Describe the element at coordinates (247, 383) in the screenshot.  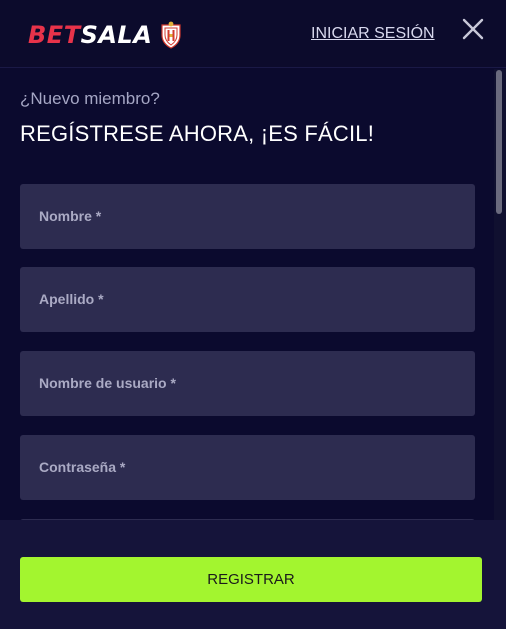
I see `username-field: Nombre de usuario *` at that location.